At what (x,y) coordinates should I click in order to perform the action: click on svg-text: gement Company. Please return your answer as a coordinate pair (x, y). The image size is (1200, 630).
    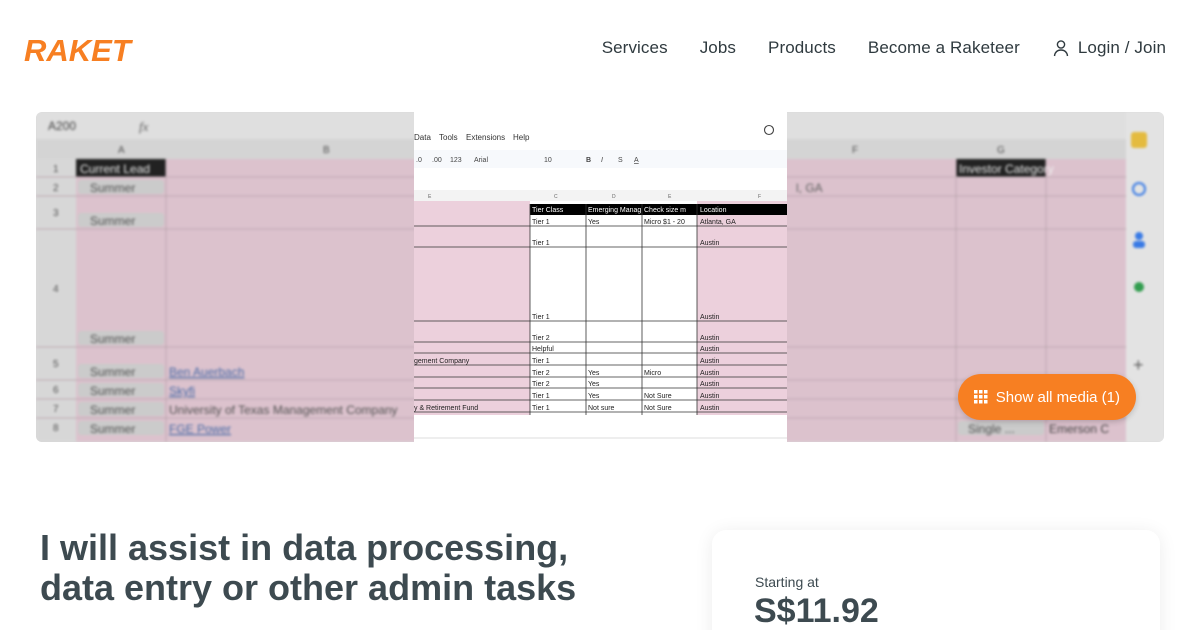
    Looking at the image, I should click on (442, 361).